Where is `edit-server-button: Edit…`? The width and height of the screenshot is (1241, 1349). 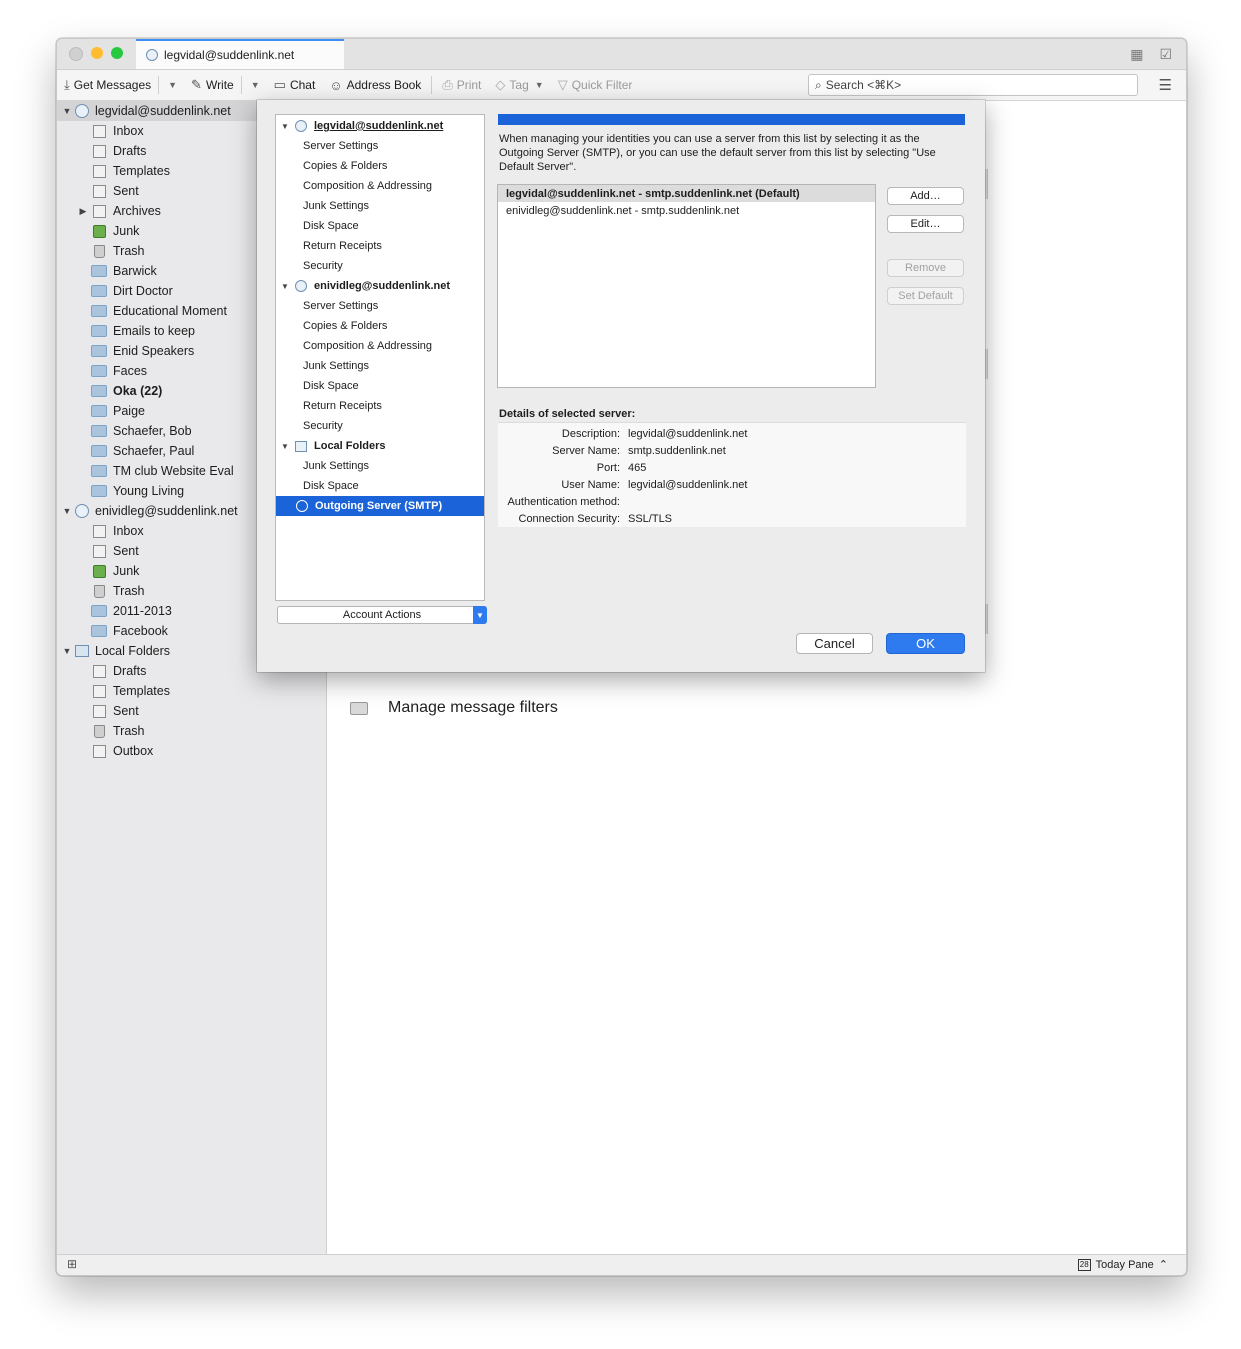 edit-server-button: Edit… is located at coordinates (925, 224).